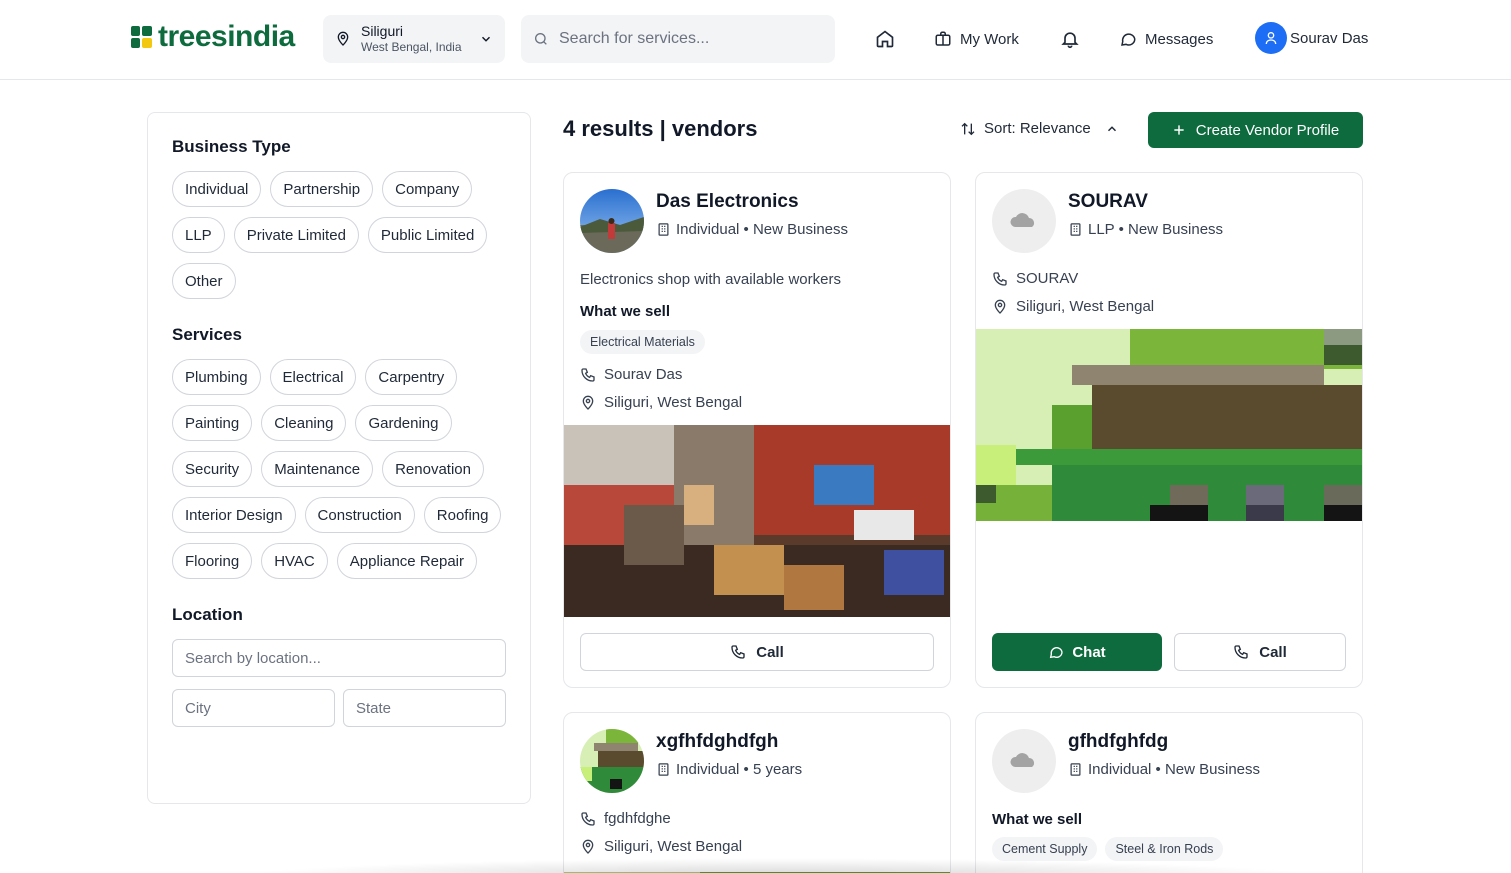  I want to click on briefcase-icon, so click(943, 38).